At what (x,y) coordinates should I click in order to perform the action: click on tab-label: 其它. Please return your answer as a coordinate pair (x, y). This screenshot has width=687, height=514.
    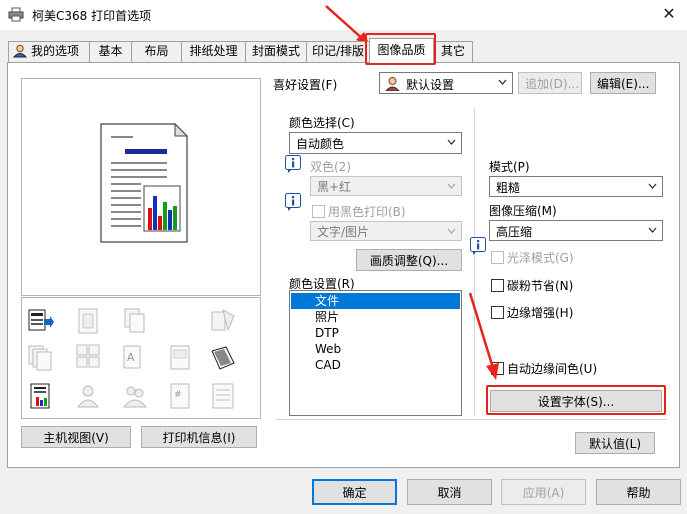
    Looking at the image, I should click on (452, 51).